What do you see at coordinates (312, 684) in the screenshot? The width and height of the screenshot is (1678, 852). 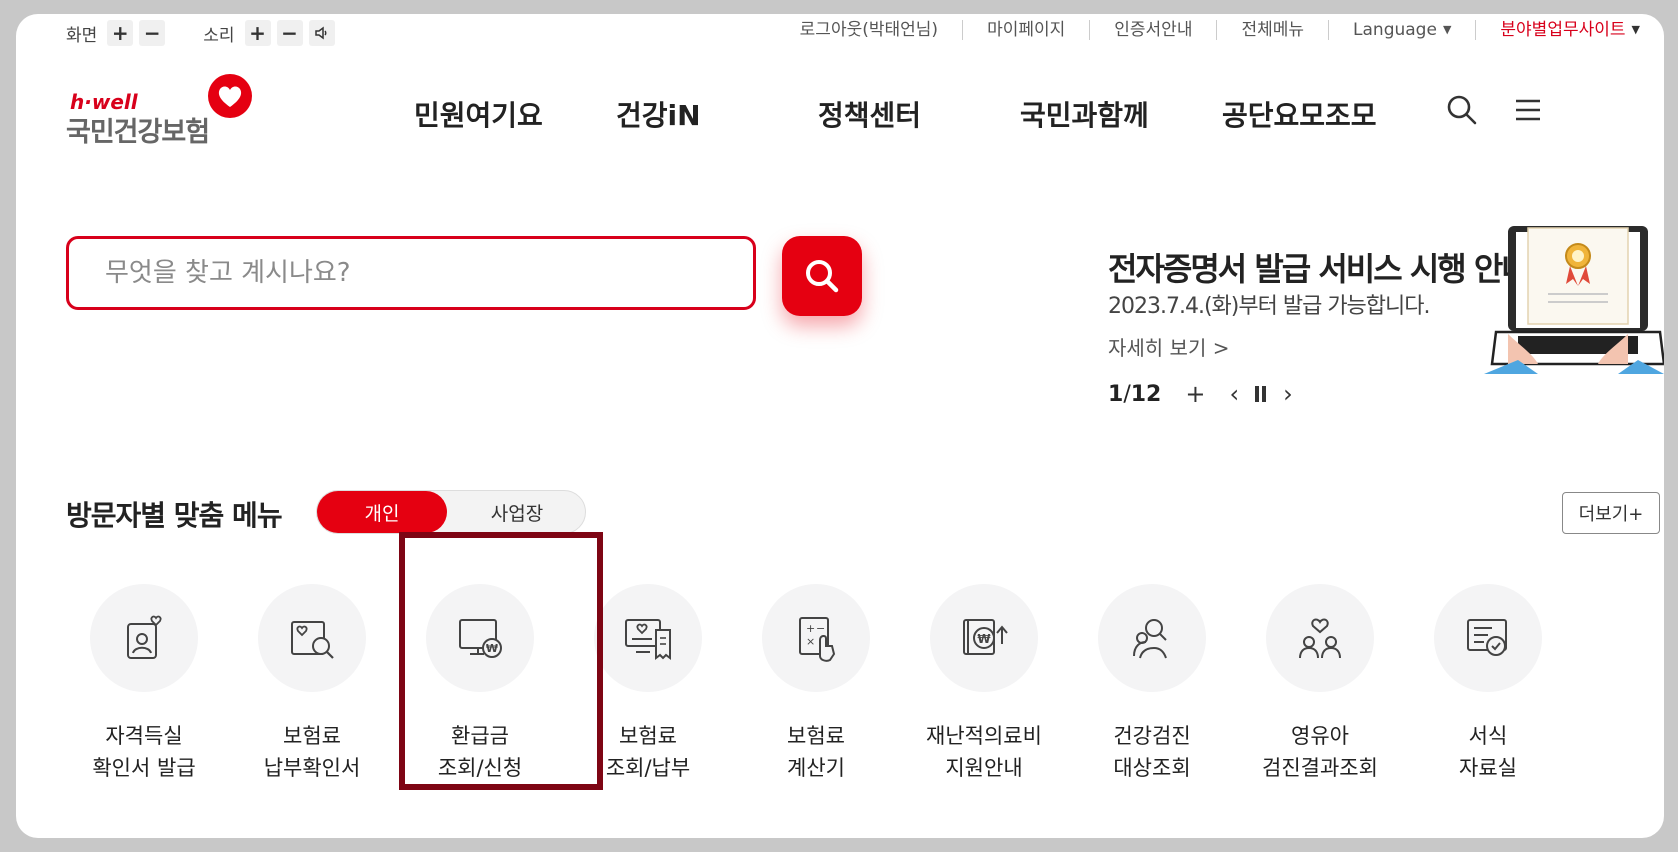 I see `quick-menu-item: 보험료 납부확인서` at bounding box center [312, 684].